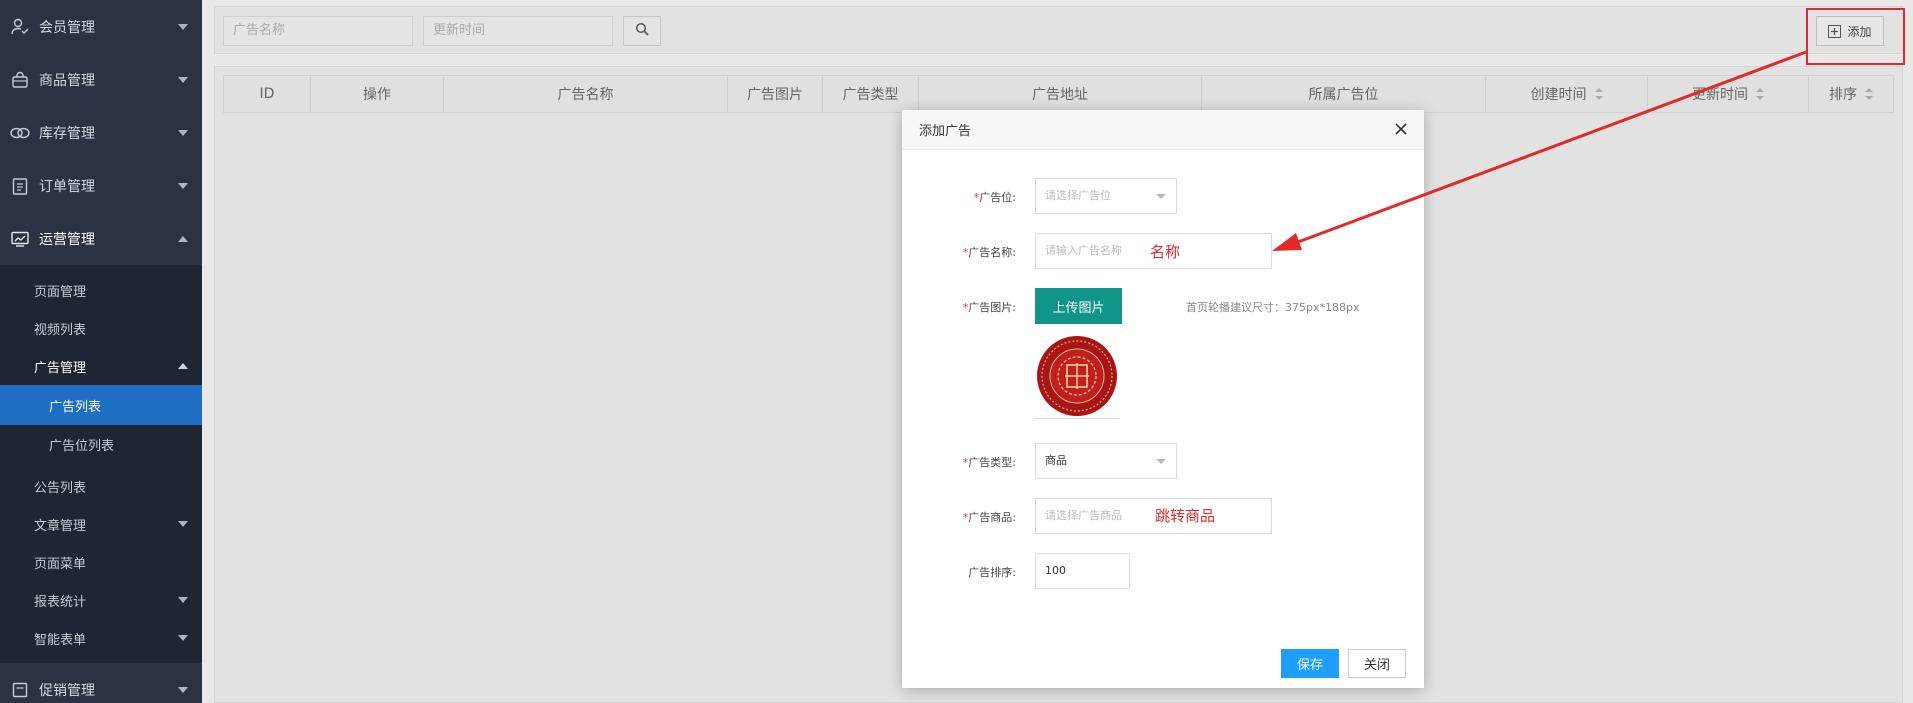  I want to click on sidebar-item-label: 会员管理, so click(67, 27).